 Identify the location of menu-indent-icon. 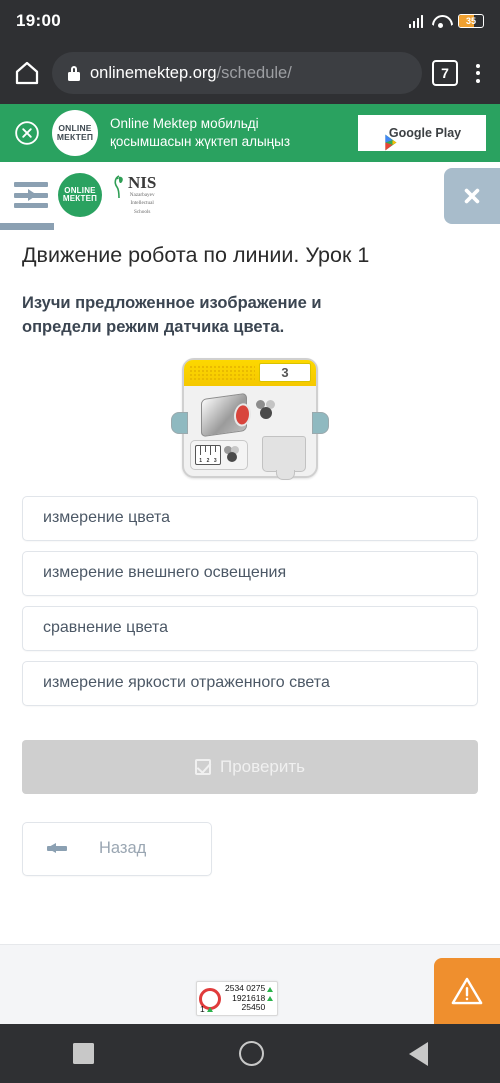
(31, 195).